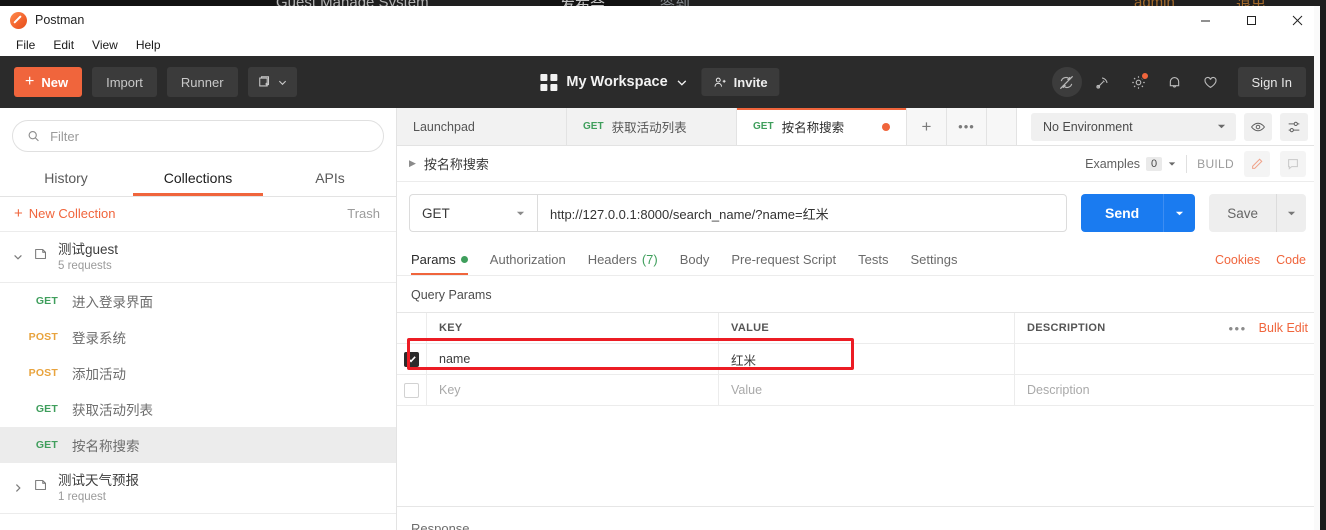 Image resolution: width=1326 pixels, height=530 pixels. What do you see at coordinates (198, 258) in the screenshot?
I see `collection-item-guest: 测试guest 5 requests` at bounding box center [198, 258].